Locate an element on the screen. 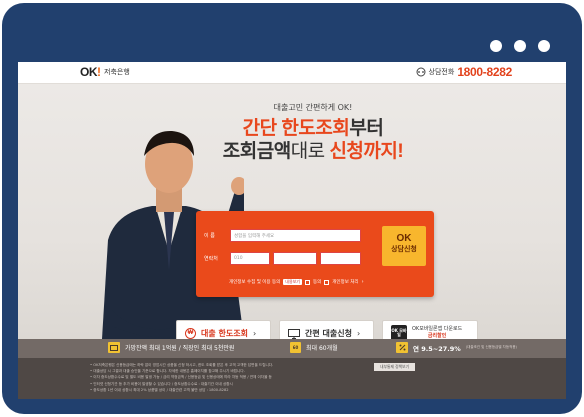 The width and height of the screenshot is (584, 417). info-rate-text: 연 9.5~27.9% is located at coordinates (437, 348).